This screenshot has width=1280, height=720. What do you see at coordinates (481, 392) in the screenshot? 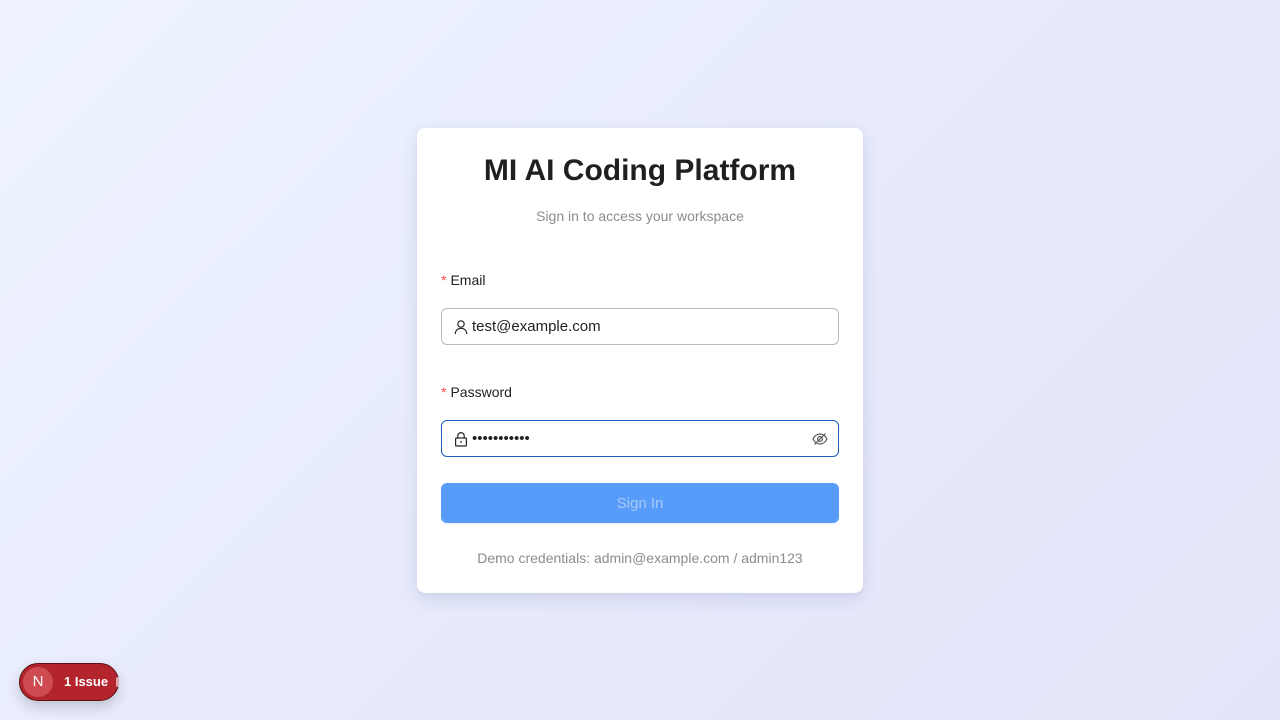
I see `password-label-text: Password` at bounding box center [481, 392].